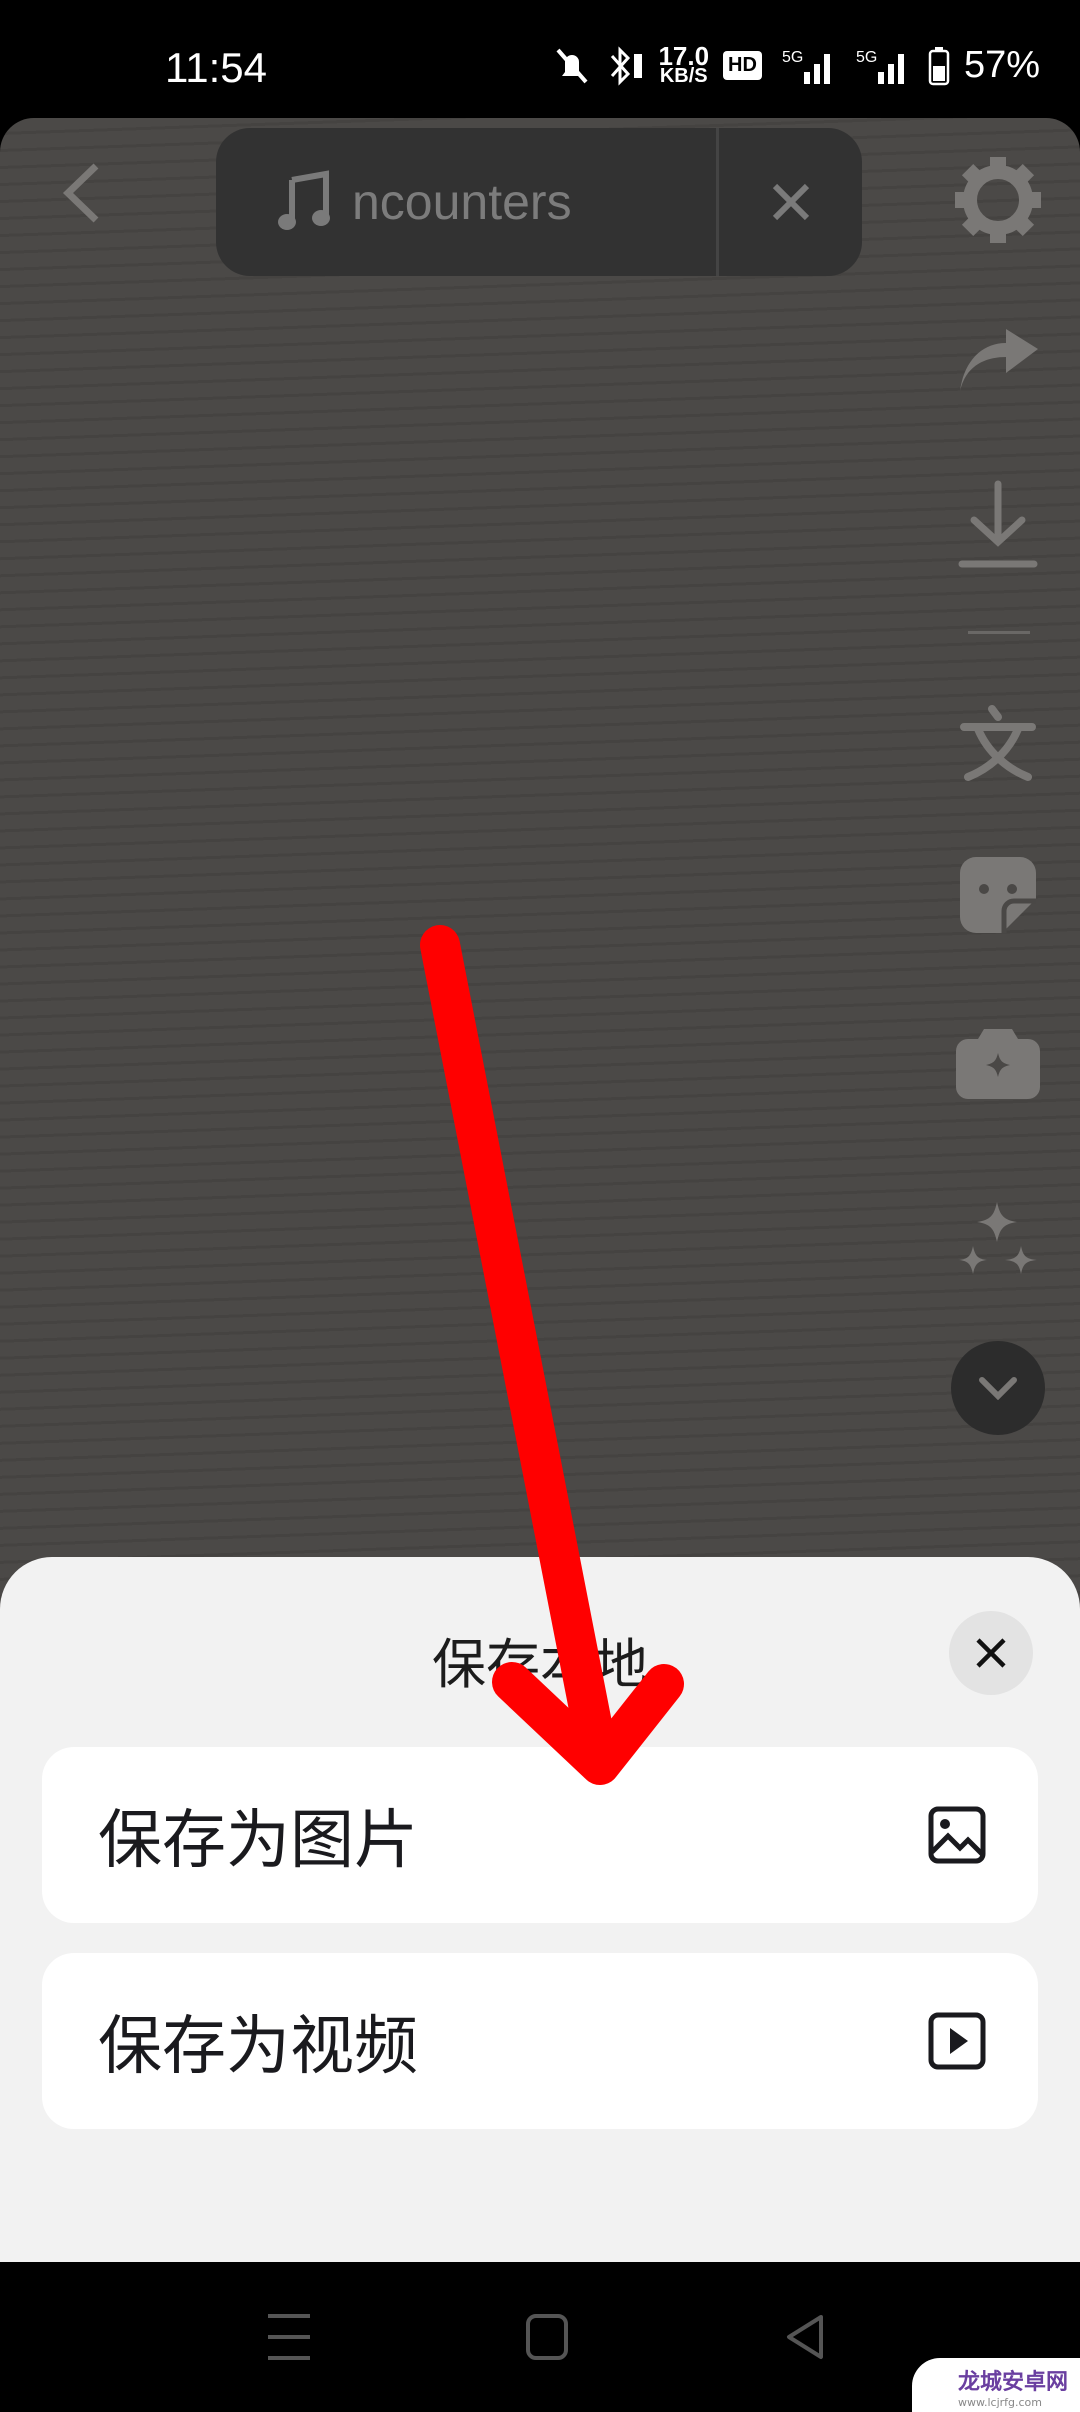 Image resolution: width=1080 pixels, height=2412 pixels. I want to click on recent-apps-icon, so click(289, 2337).